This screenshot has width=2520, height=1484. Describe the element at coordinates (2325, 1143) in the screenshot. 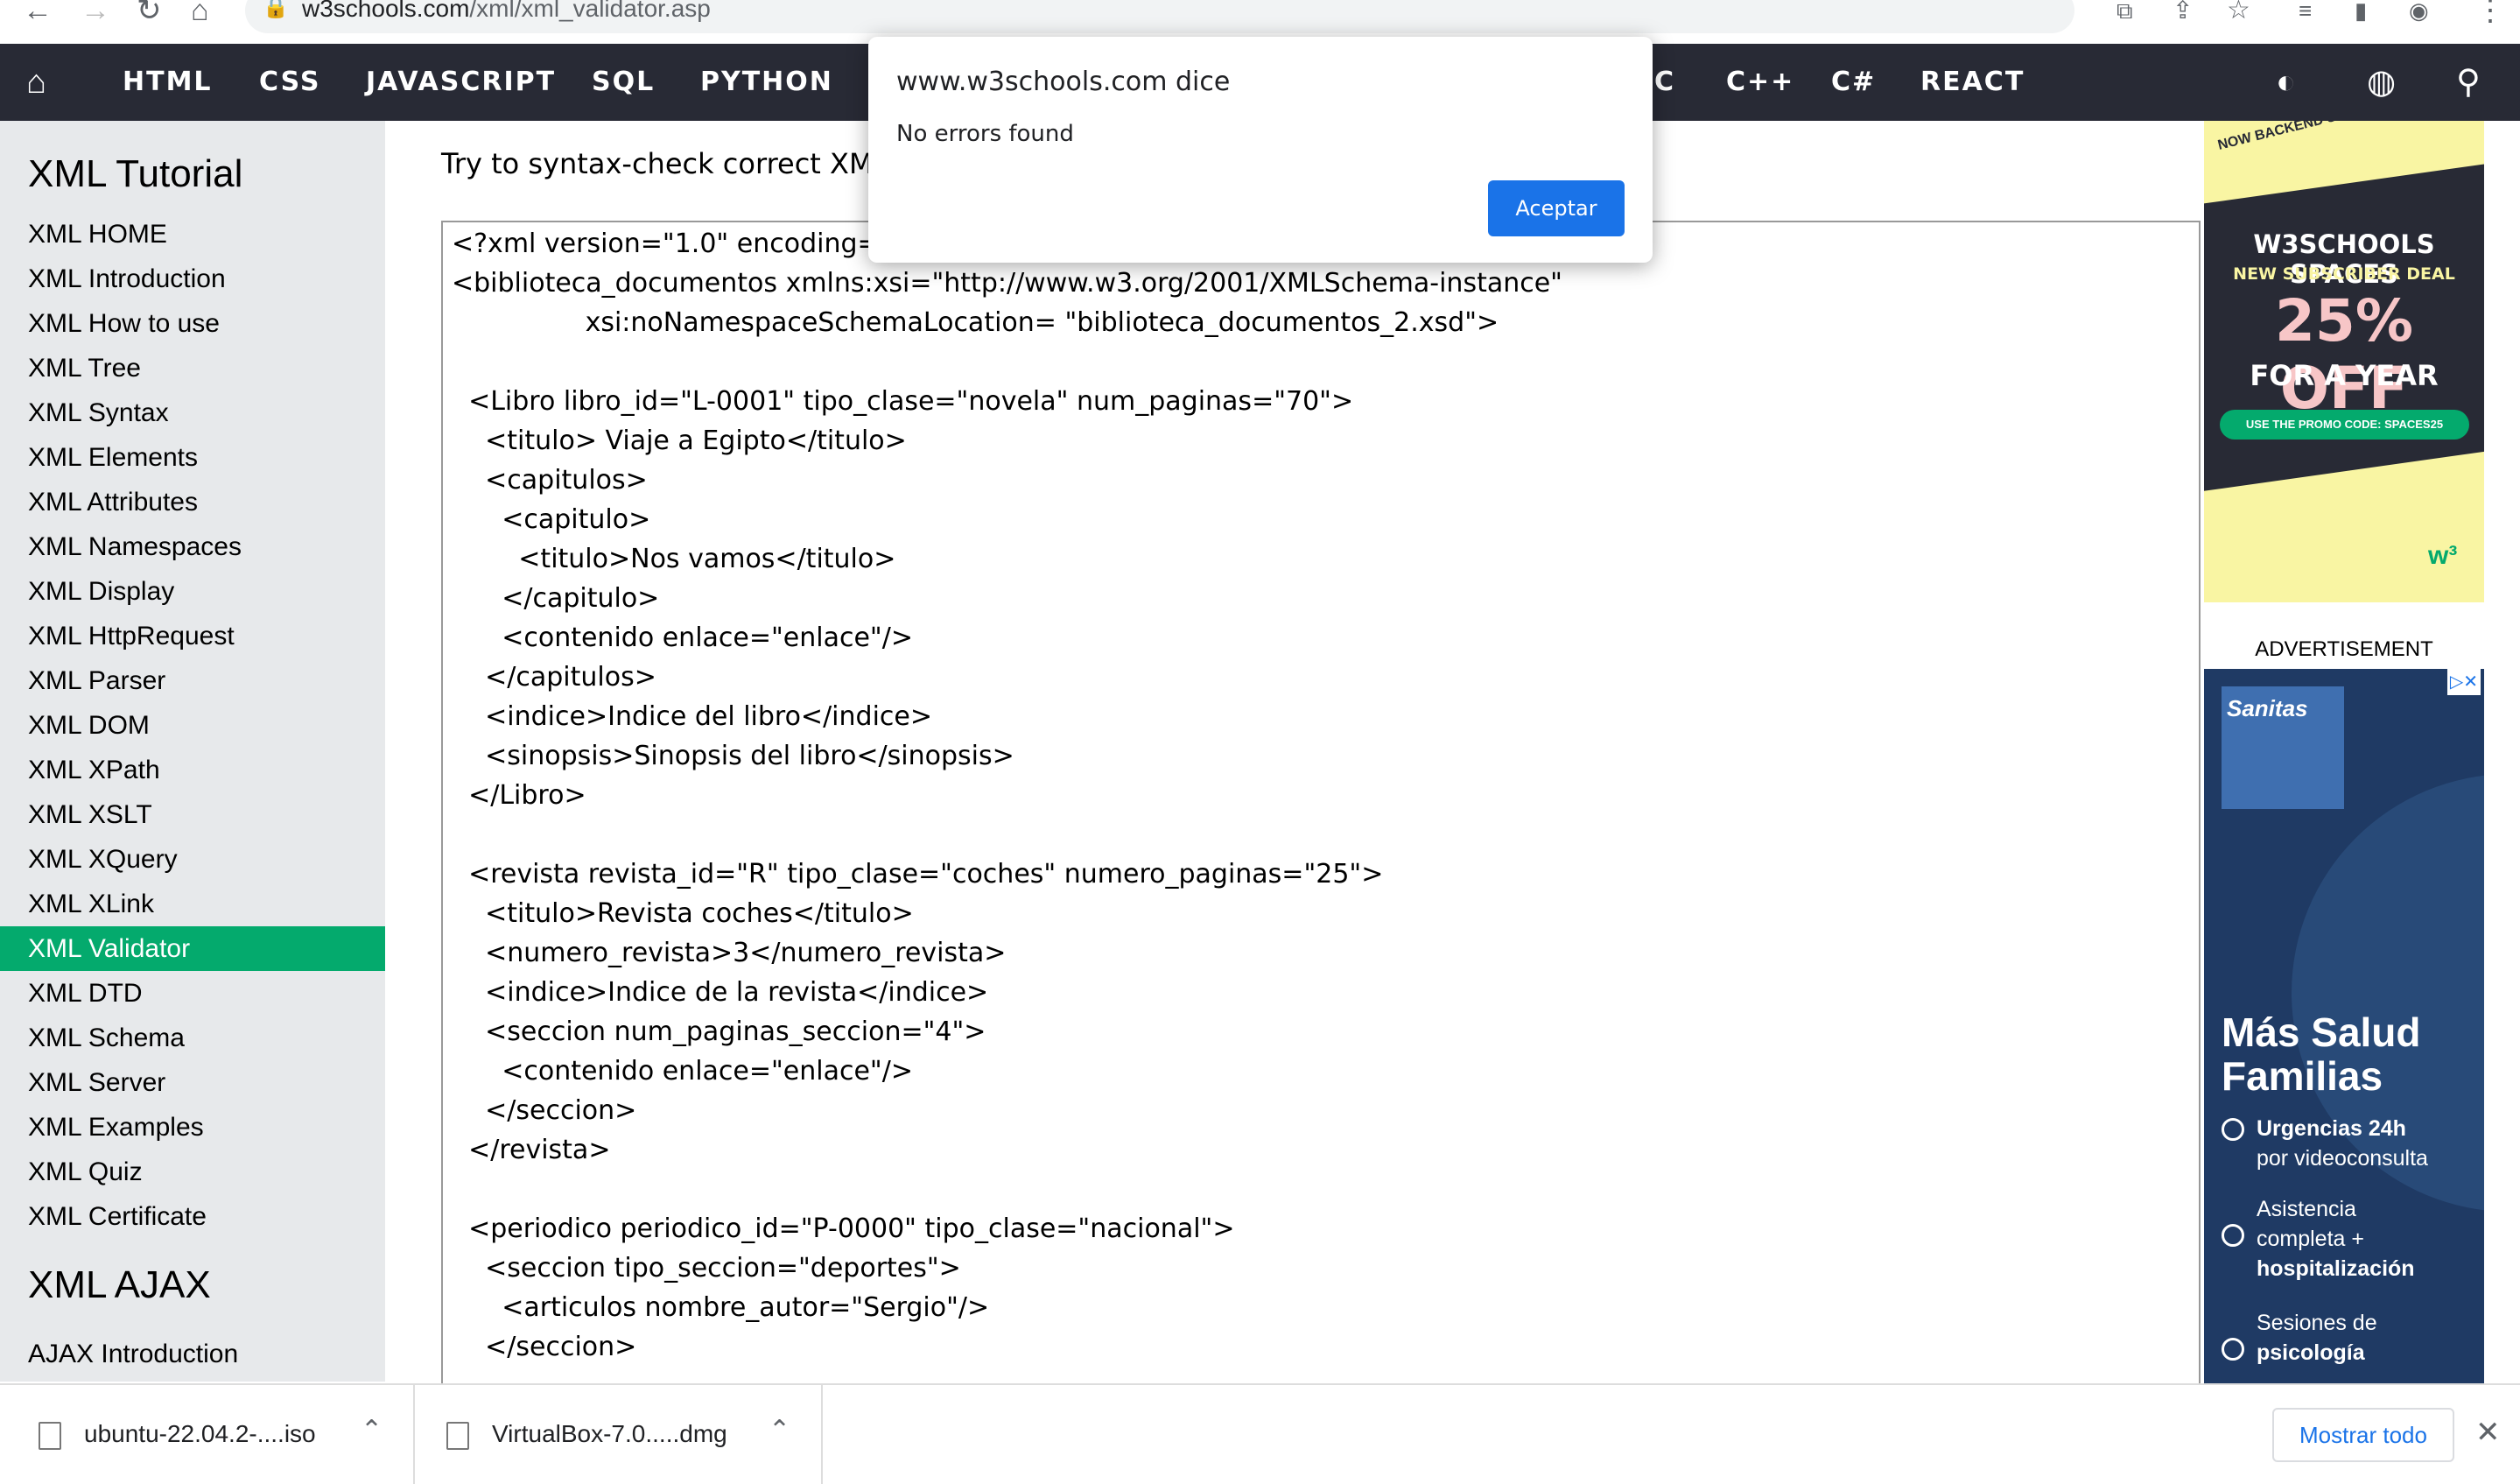

I see `ad-list-item: Urgencias 24h por videoconsulta` at that location.